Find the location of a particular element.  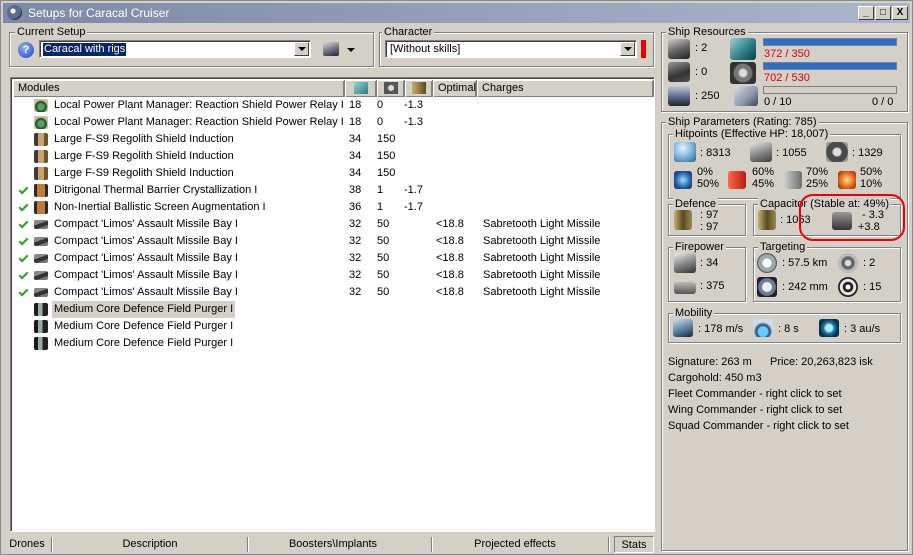

setup-select-value: Caracal with rigs is located at coordinates (85, 49).